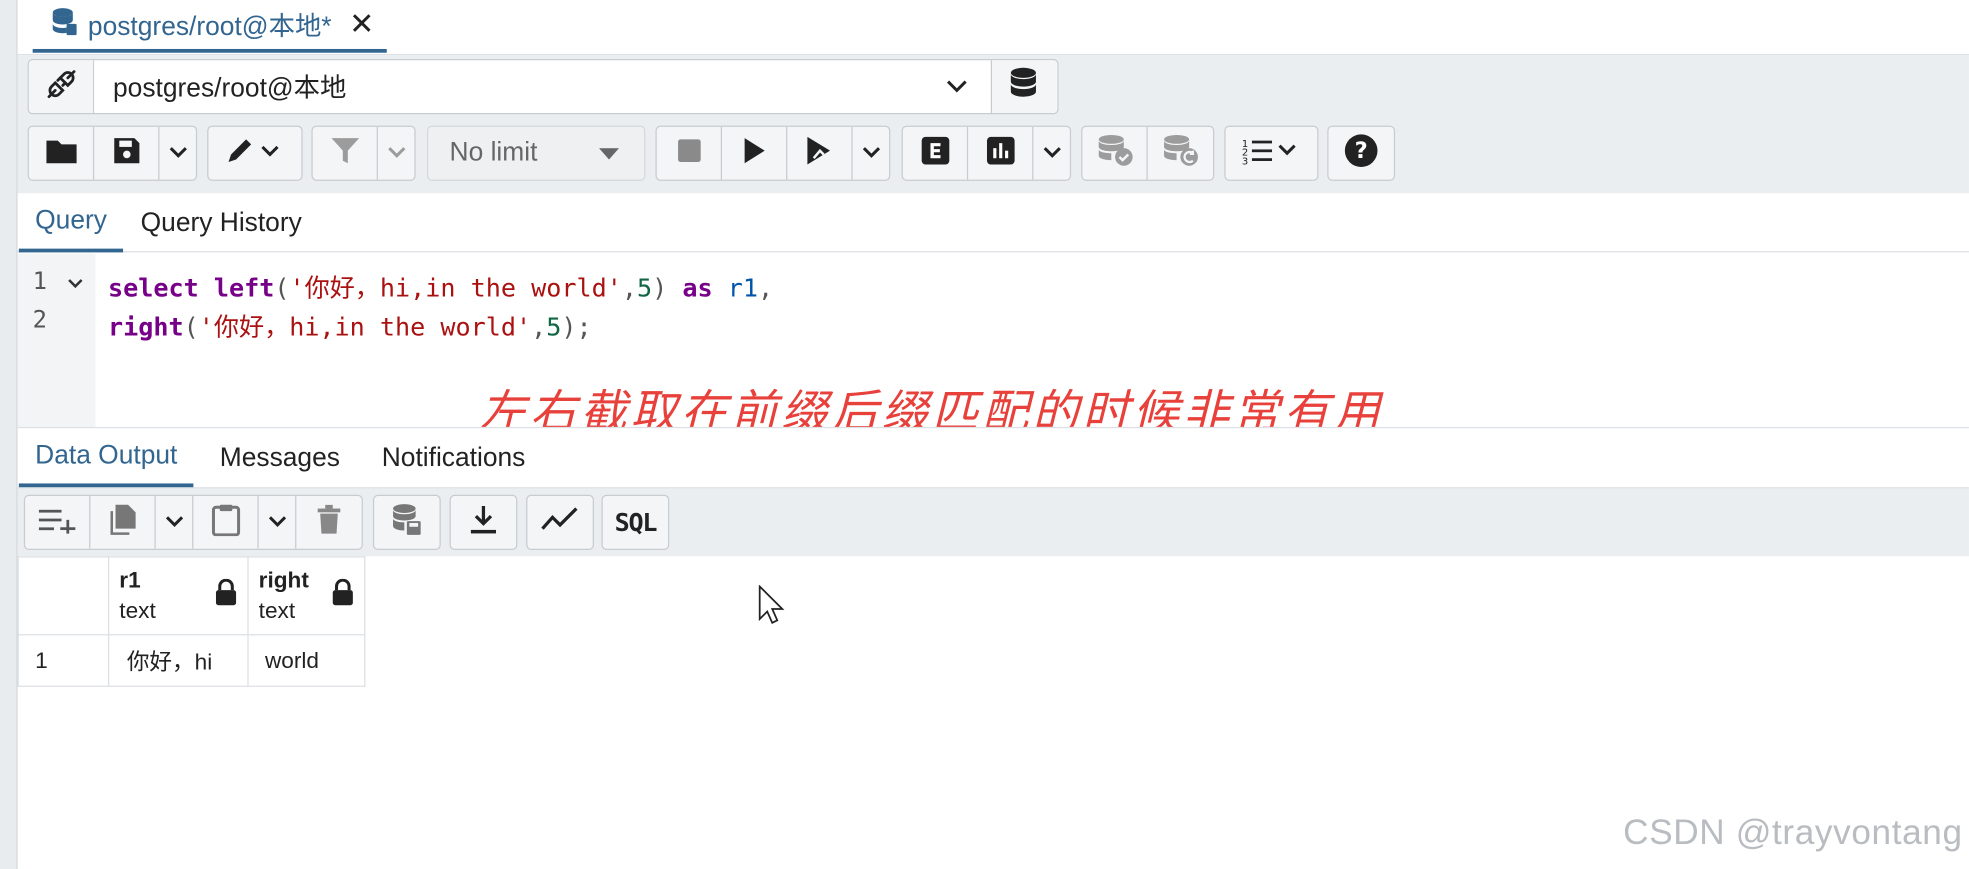 Image resolution: width=1969 pixels, height=869 pixels. What do you see at coordinates (9, 434) in the screenshot?
I see `left-rail` at bounding box center [9, 434].